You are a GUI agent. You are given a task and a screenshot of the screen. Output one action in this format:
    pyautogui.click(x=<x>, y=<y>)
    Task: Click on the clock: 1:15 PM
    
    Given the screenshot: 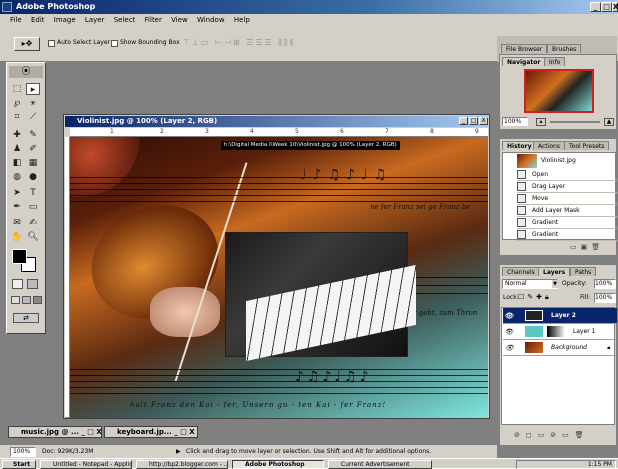 What is the action you would take?
    pyautogui.click(x=600, y=464)
    